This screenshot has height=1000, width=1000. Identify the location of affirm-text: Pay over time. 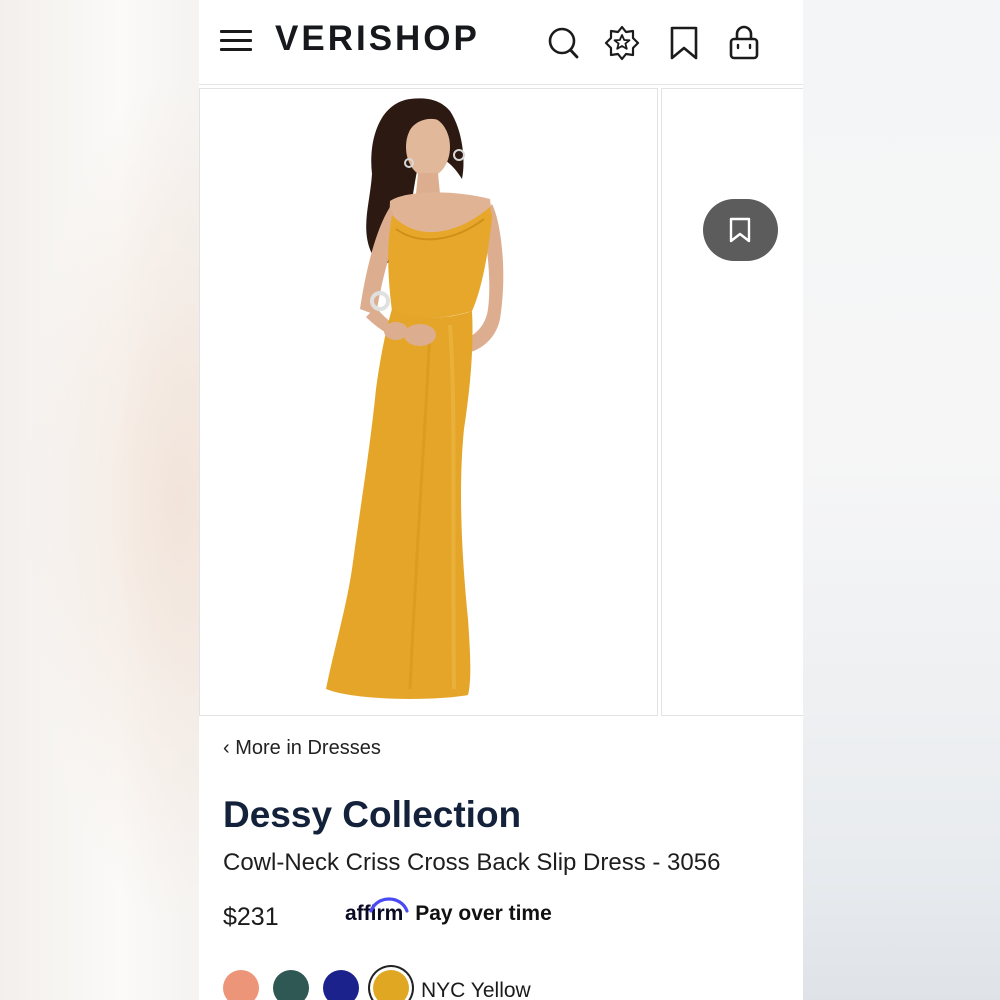
(483, 913).